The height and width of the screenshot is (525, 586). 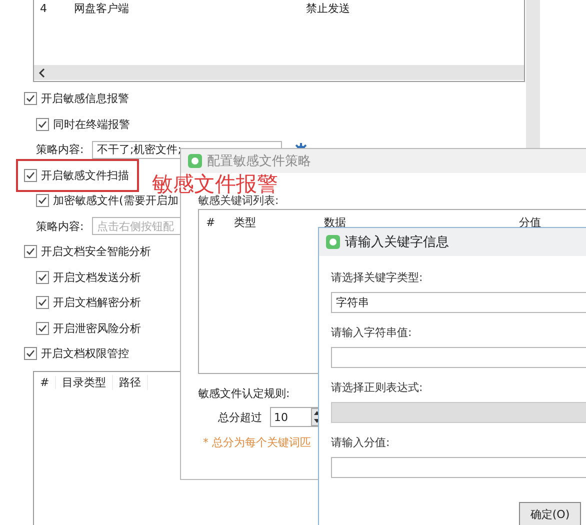 What do you see at coordinates (377, 278) in the screenshot?
I see `field-label: 请选择关键字类型:` at bounding box center [377, 278].